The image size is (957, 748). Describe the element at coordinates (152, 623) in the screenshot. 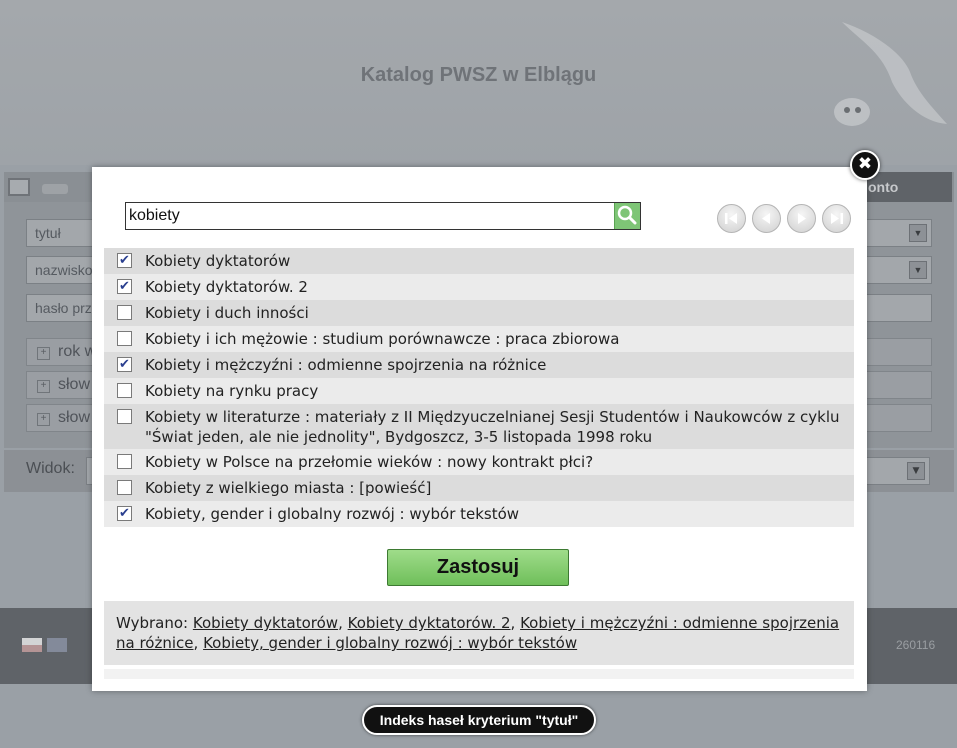

I see `selected-prefix: Wybrano:` at that location.